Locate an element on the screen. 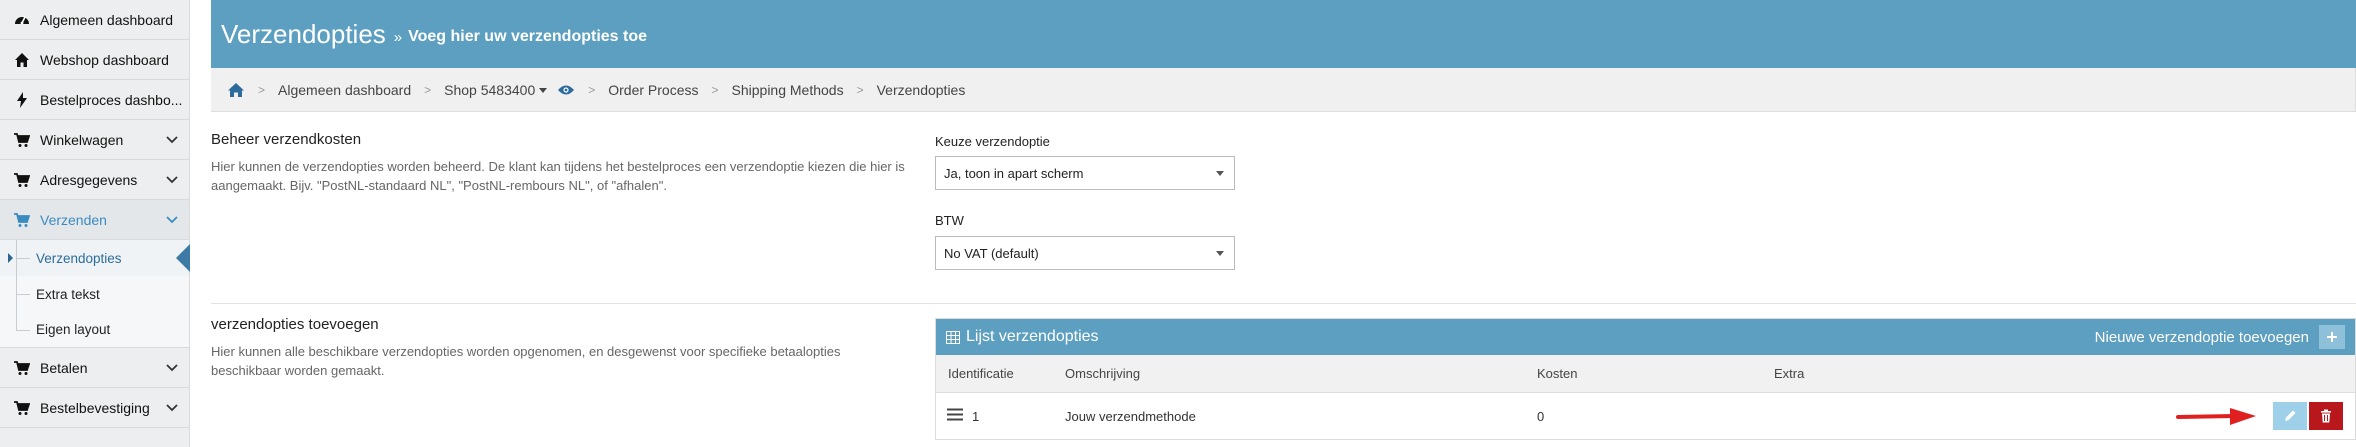 This screenshot has width=2356, height=447. sidebar-item-webshop-dashboard: Webshop dashboard is located at coordinates (94, 60).